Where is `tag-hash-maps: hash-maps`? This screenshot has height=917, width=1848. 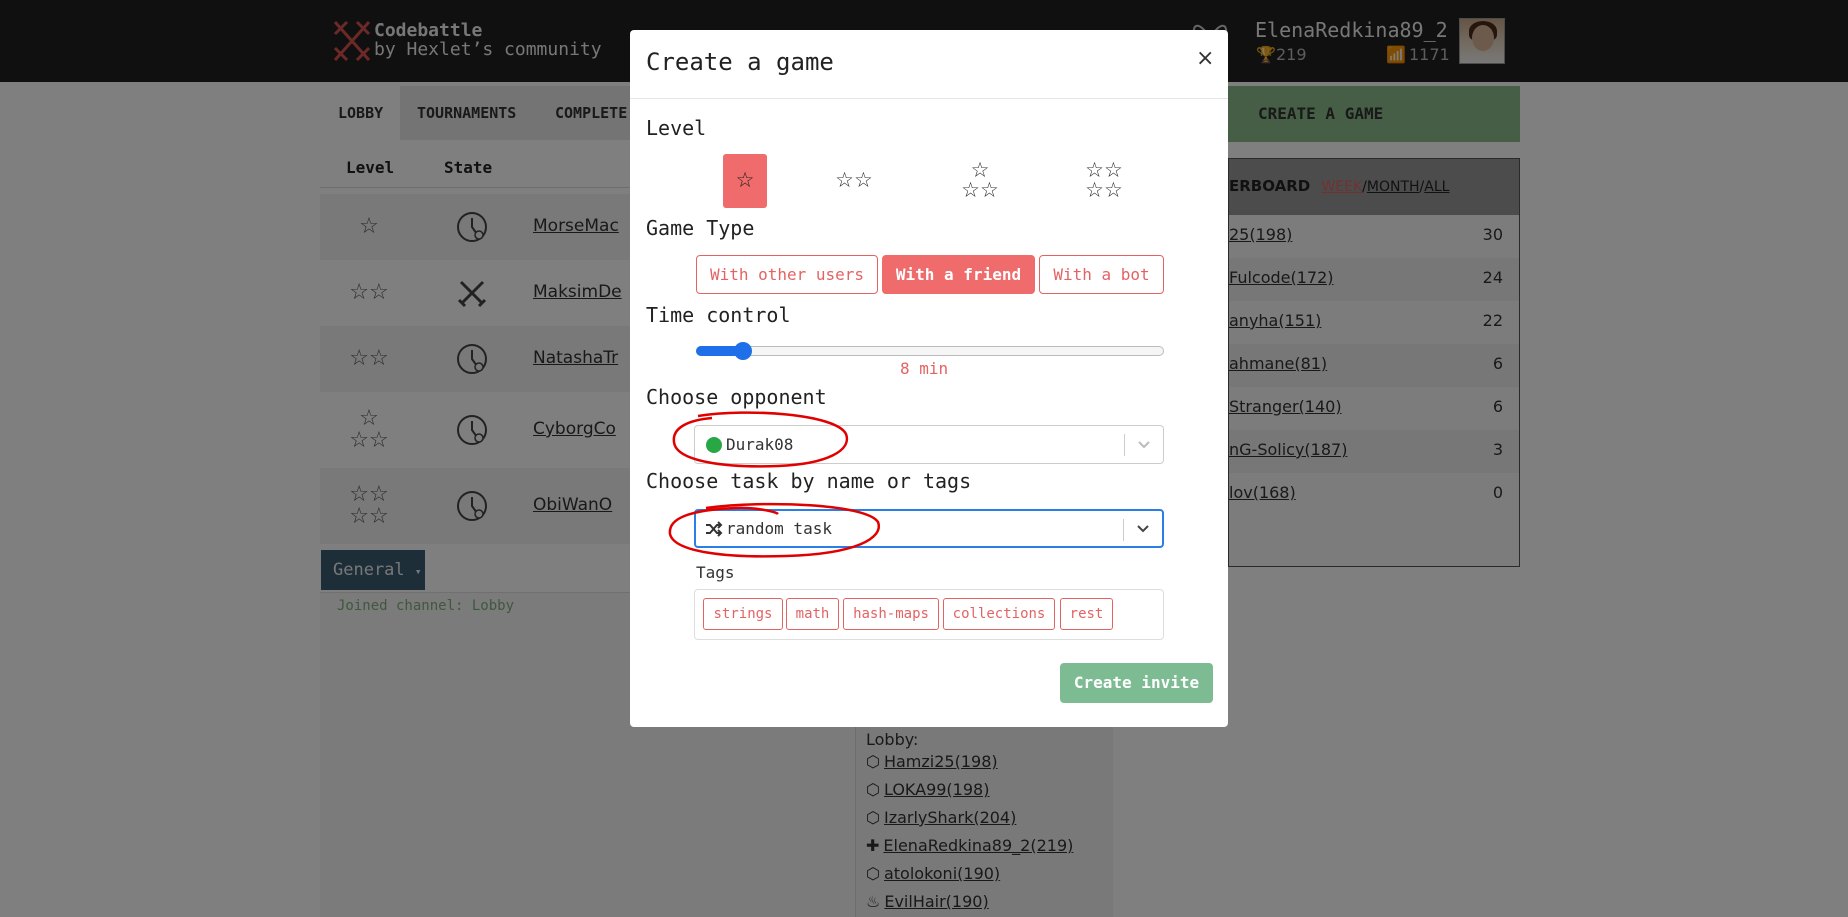 tag-hash-maps: hash-maps is located at coordinates (891, 614).